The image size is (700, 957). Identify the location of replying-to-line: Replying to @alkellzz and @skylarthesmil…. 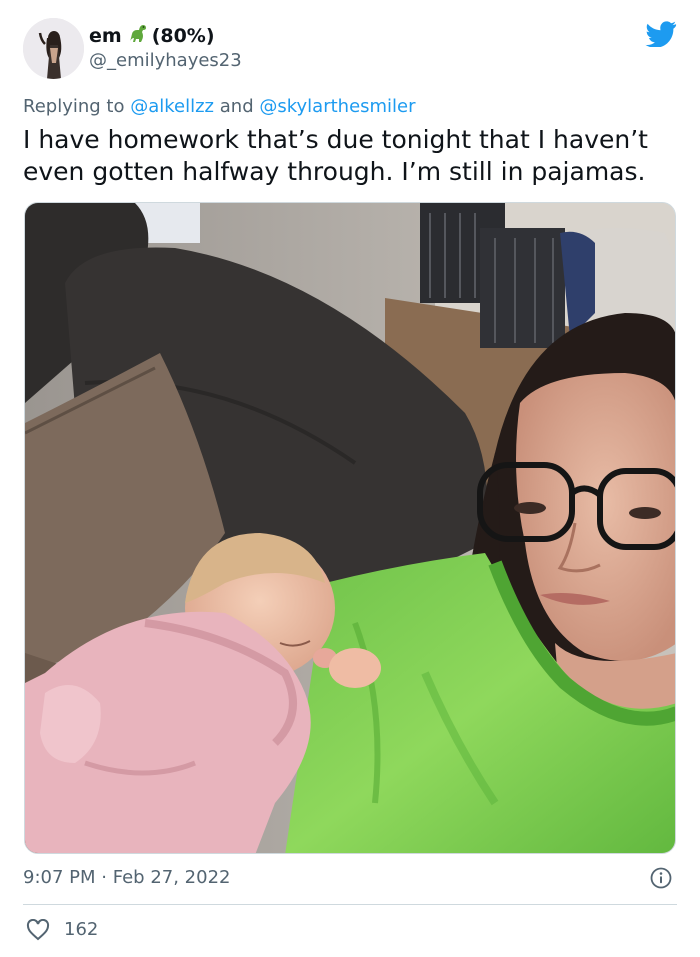
(219, 106).